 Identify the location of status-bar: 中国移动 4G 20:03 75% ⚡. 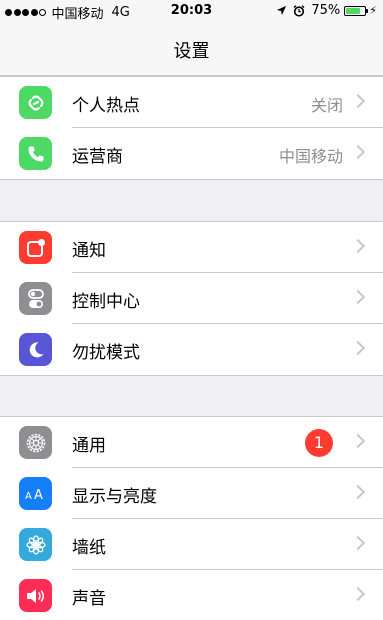
(191, 11).